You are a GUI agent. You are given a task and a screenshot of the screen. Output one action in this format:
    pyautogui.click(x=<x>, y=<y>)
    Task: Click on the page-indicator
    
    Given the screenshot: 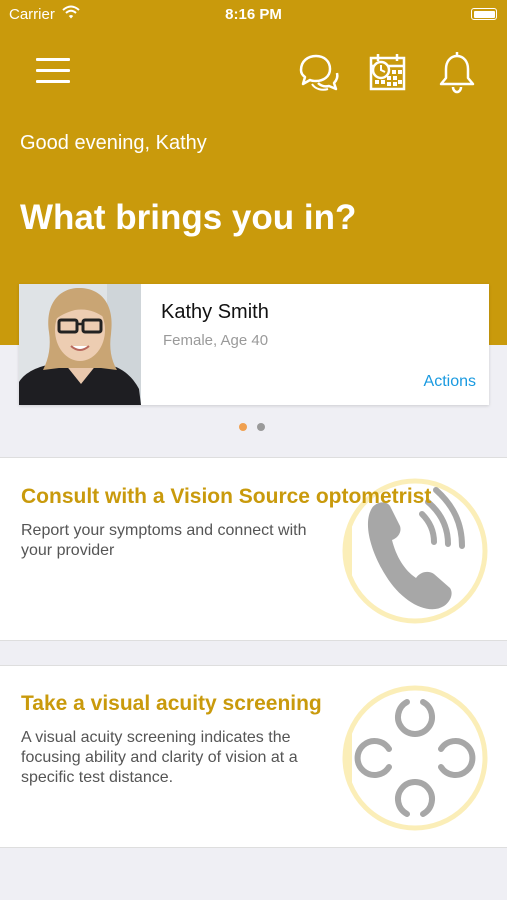 What is the action you would take?
    pyautogui.click(x=257, y=427)
    